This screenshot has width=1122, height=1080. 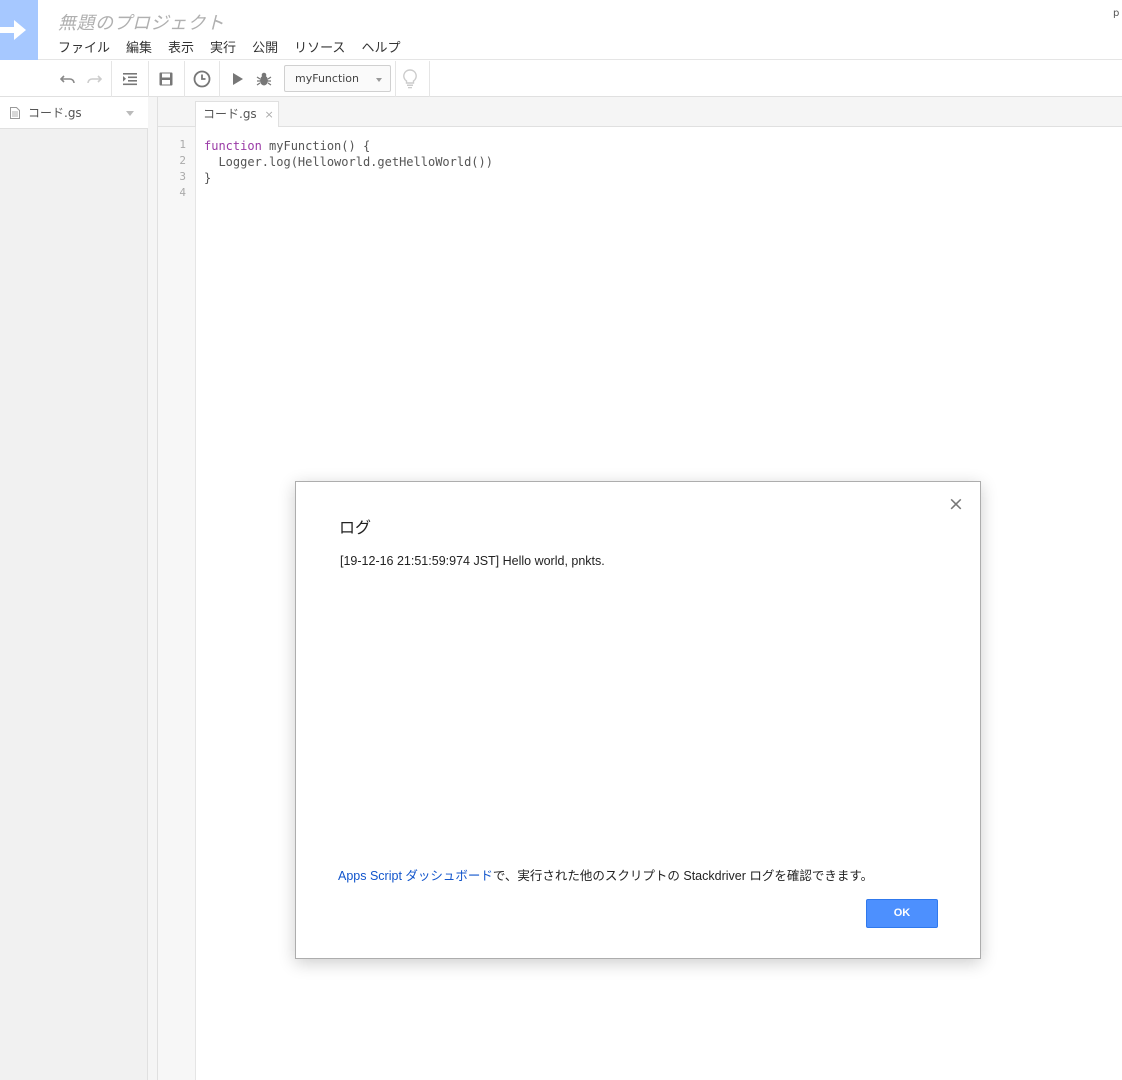 I want to click on tab-code-gs: コード.gs ×, so click(x=237, y=114).